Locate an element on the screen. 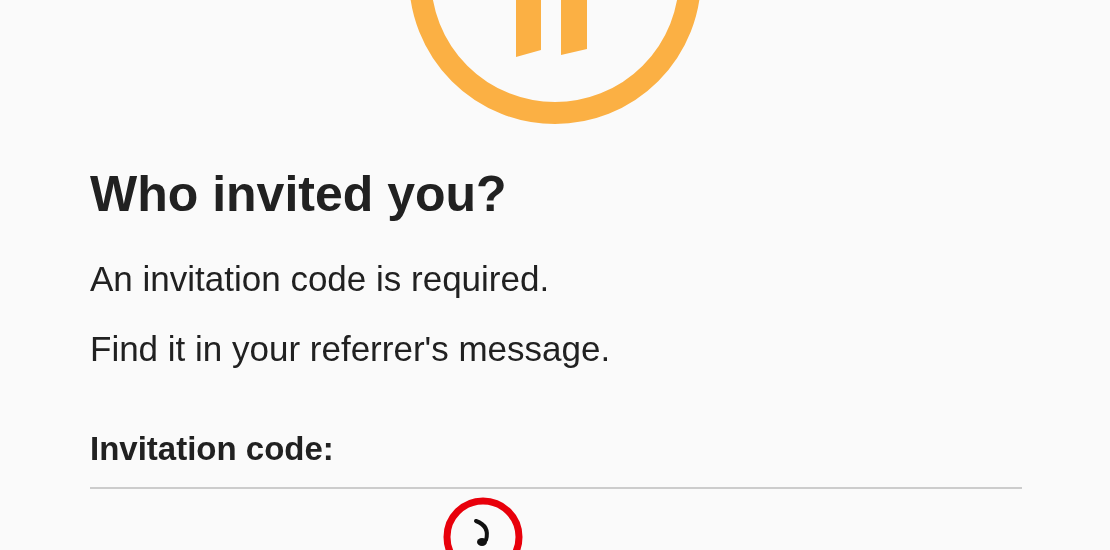 The width and height of the screenshot is (1110, 550). description-text: Find it in your referrer's message. is located at coordinates (351, 349).